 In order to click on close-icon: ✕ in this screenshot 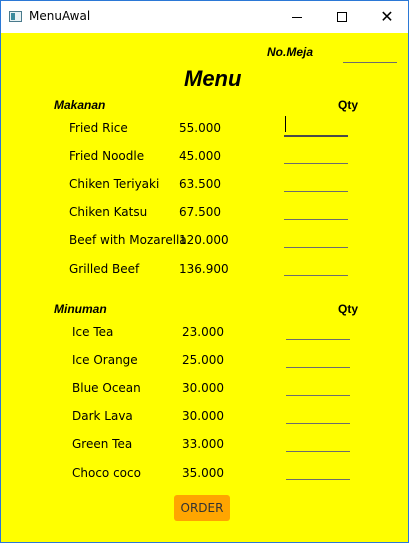, I will do `click(387, 16)`.